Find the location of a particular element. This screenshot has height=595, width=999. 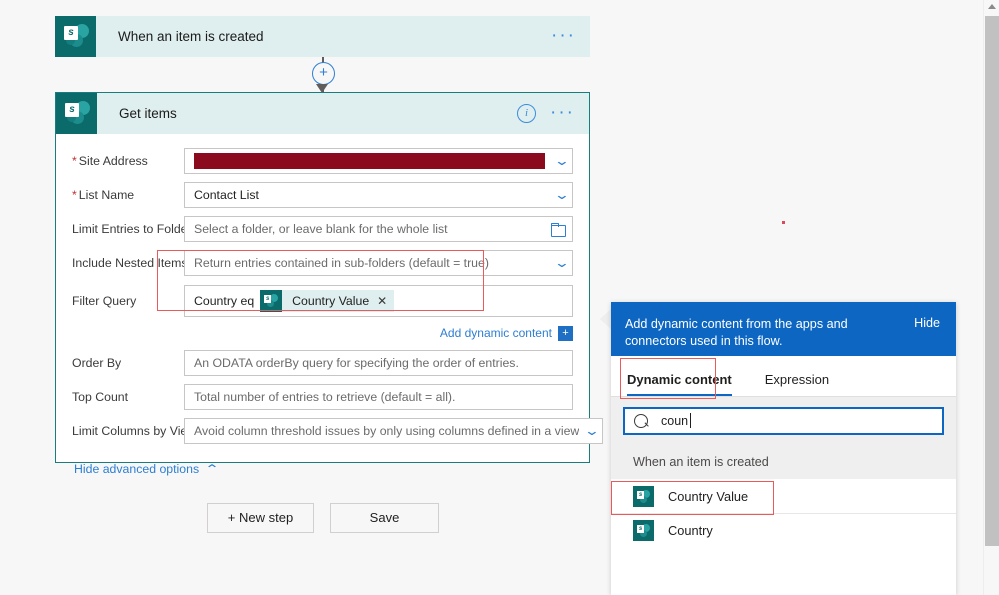

trigger-header-actions: ··· is located at coordinates (570, 35).